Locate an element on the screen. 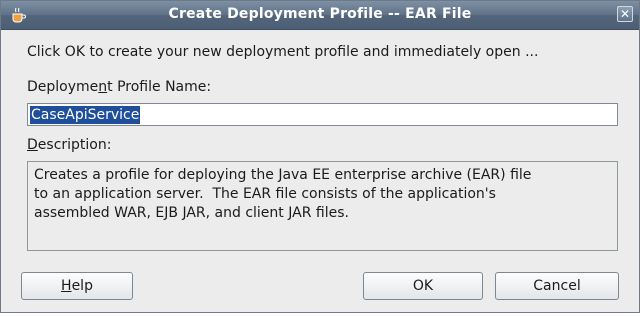 This screenshot has width=644, height=317. title-bar: Create Deployment Profile -- EAR File ✕ is located at coordinates (320, 15).